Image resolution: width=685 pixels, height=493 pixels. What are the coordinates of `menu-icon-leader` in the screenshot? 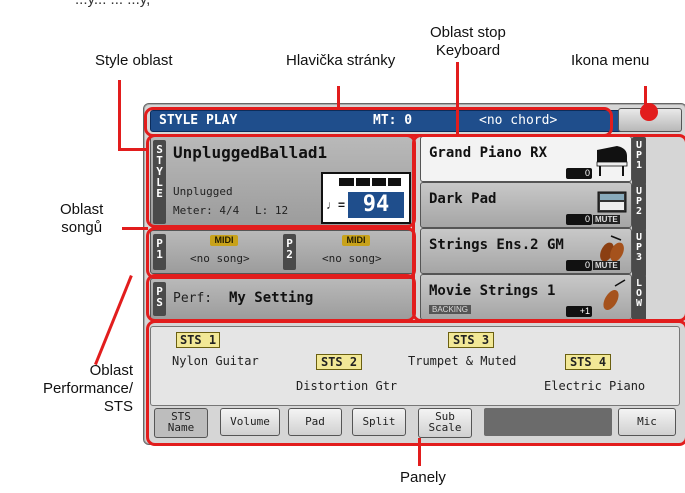 It's located at (645, 96).